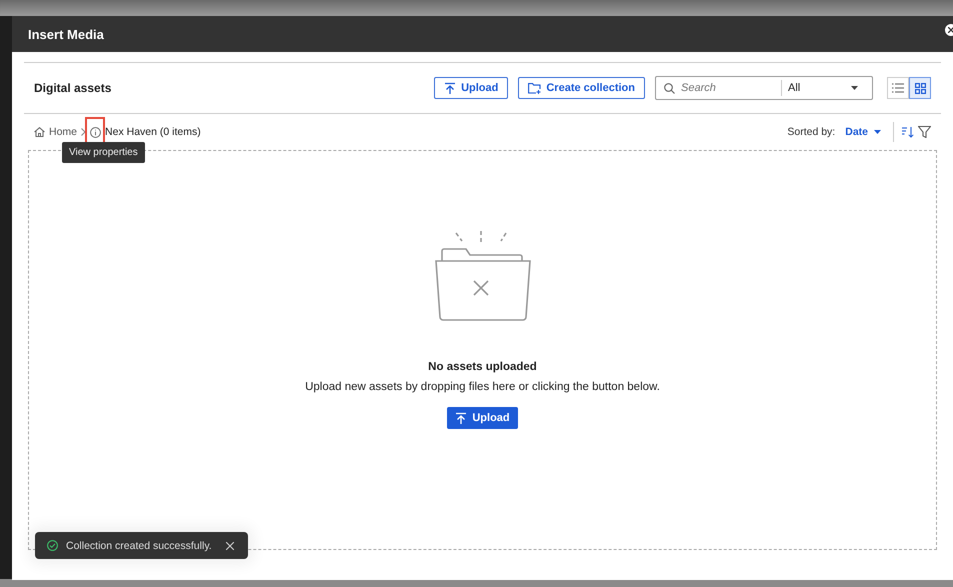  What do you see at coordinates (52, 545) in the screenshot?
I see `check-circle-icon` at bounding box center [52, 545].